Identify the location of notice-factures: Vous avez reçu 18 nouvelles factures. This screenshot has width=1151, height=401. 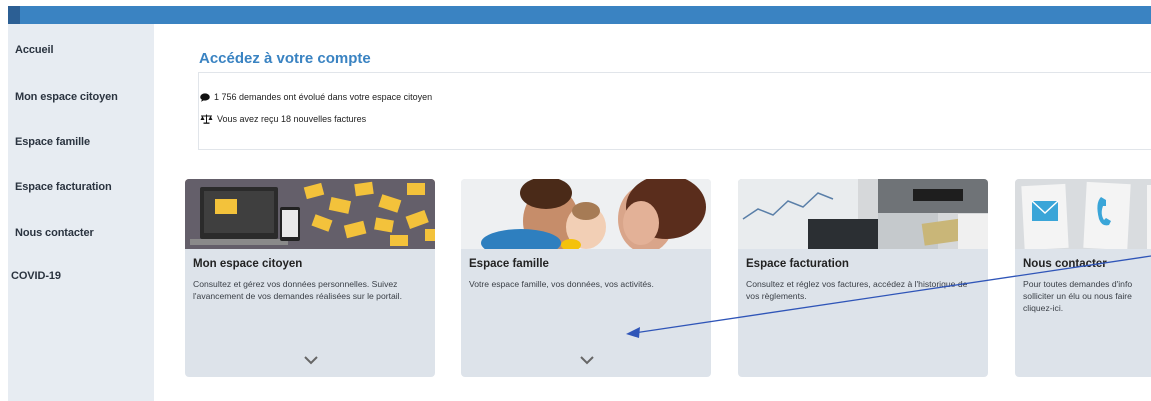
(283, 119).